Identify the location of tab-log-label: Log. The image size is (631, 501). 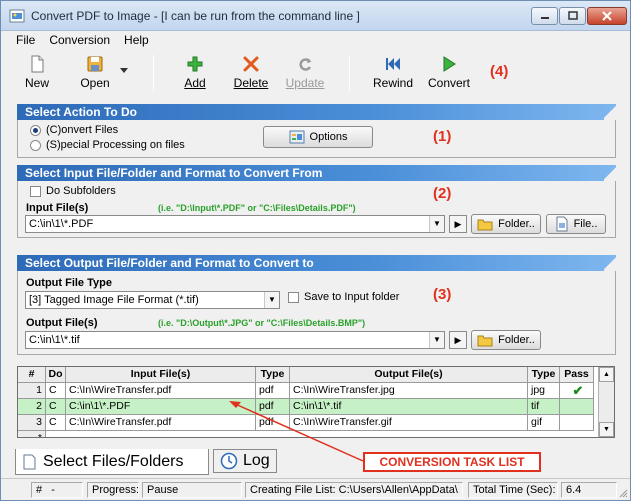
(256, 460).